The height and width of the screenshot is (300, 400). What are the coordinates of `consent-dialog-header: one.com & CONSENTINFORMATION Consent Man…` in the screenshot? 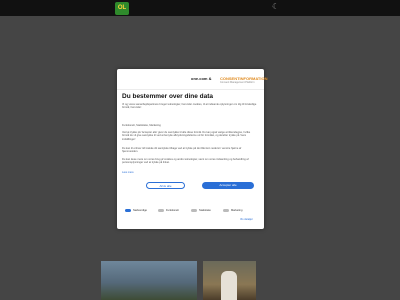 It's located at (192, 79).